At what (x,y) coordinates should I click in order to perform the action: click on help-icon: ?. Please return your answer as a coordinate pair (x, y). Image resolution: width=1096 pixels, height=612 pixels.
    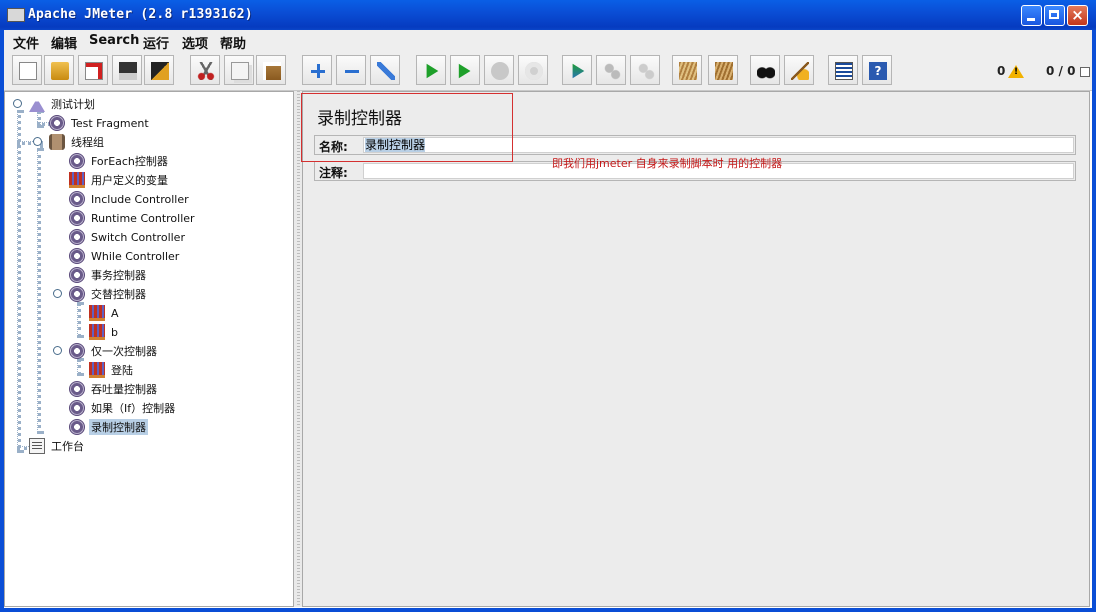
    Looking at the image, I should click on (878, 71).